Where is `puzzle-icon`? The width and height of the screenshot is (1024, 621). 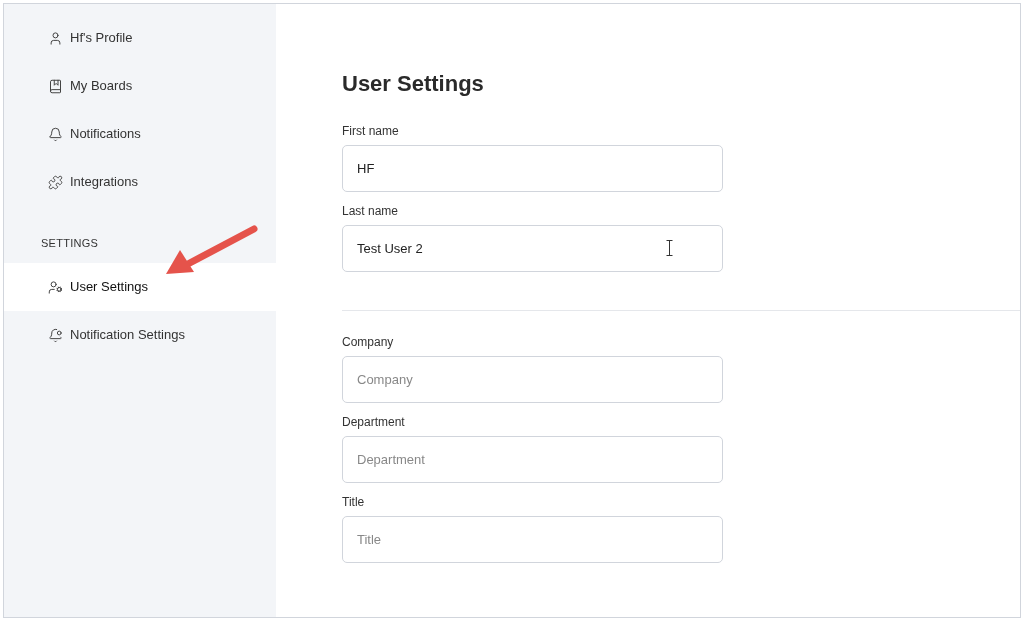
puzzle-icon is located at coordinates (55, 182).